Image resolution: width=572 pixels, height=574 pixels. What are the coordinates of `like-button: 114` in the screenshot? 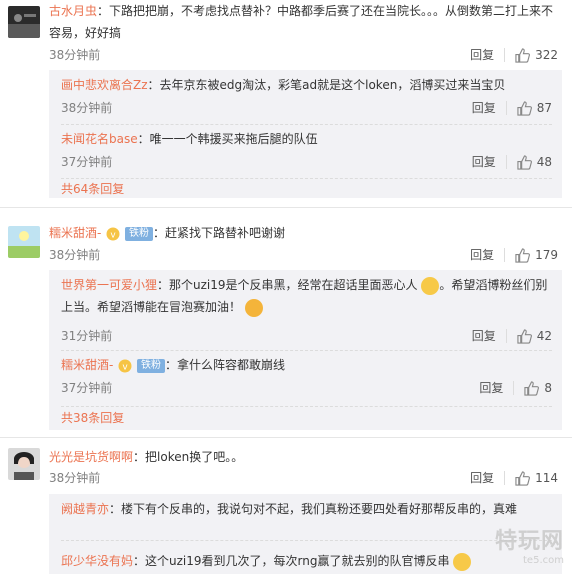 It's located at (536, 478).